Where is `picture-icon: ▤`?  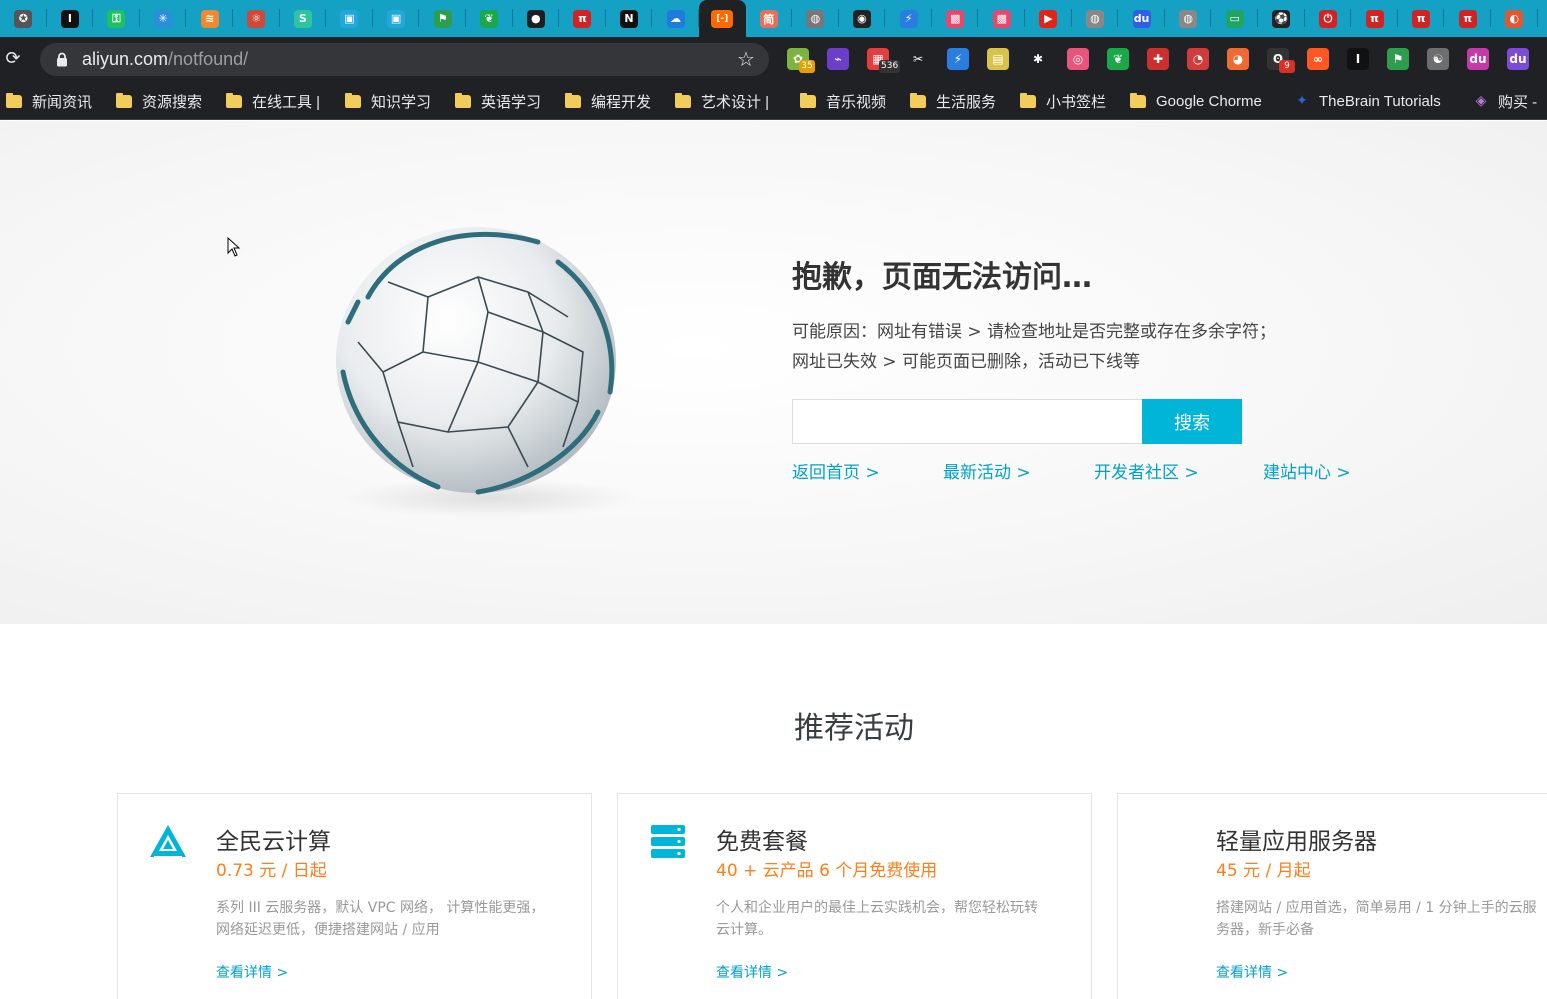 picture-icon: ▤ is located at coordinates (998, 59).